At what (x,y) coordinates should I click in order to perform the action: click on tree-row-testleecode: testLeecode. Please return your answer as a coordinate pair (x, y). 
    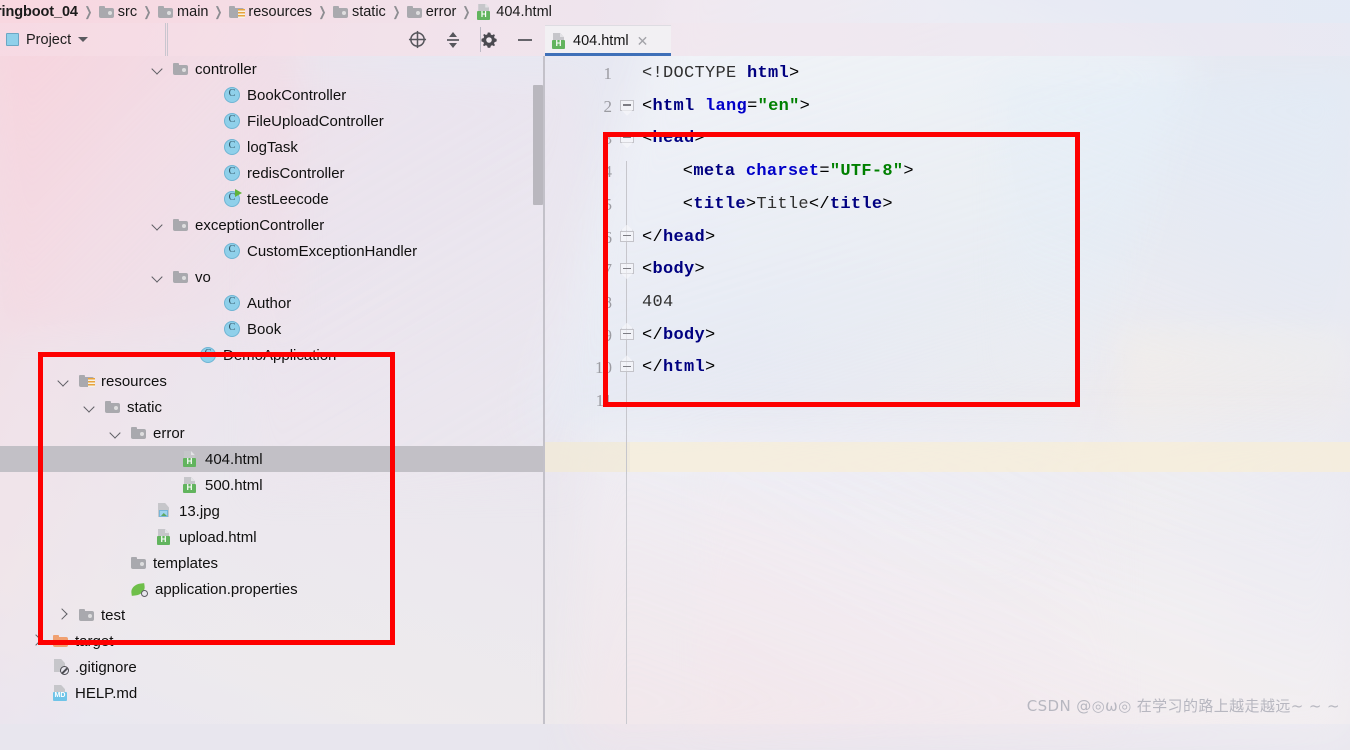
    Looking at the image, I should click on (272, 199).